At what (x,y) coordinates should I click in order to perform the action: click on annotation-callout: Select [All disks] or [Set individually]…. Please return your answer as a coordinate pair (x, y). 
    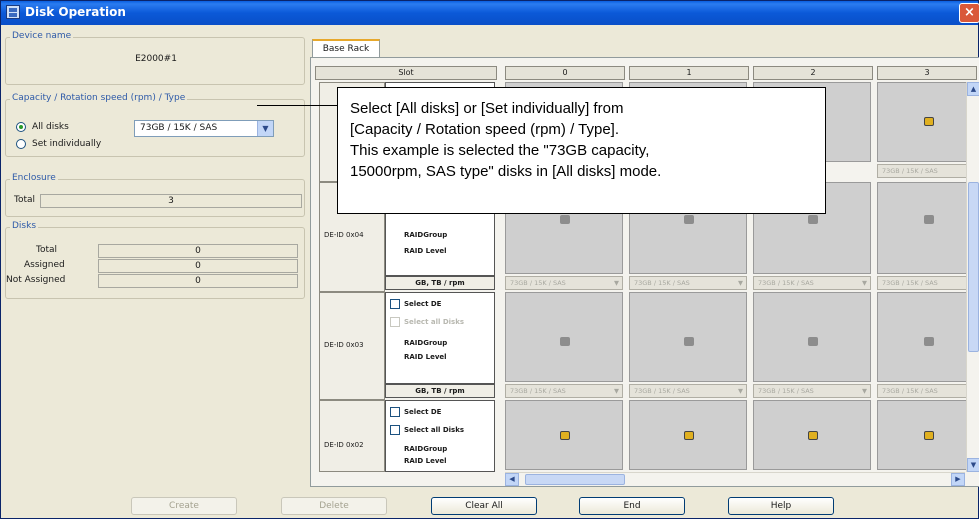
    Looking at the image, I should click on (581, 150).